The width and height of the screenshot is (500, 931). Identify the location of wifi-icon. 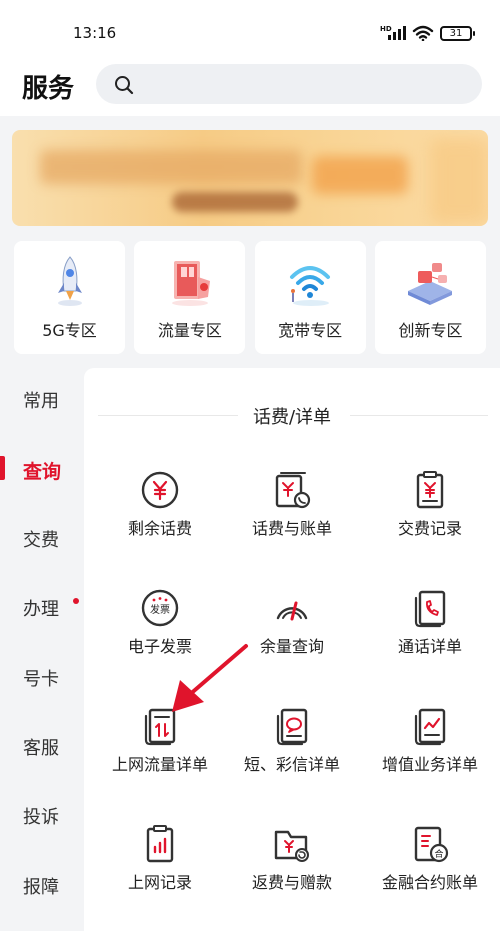
(310, 286).